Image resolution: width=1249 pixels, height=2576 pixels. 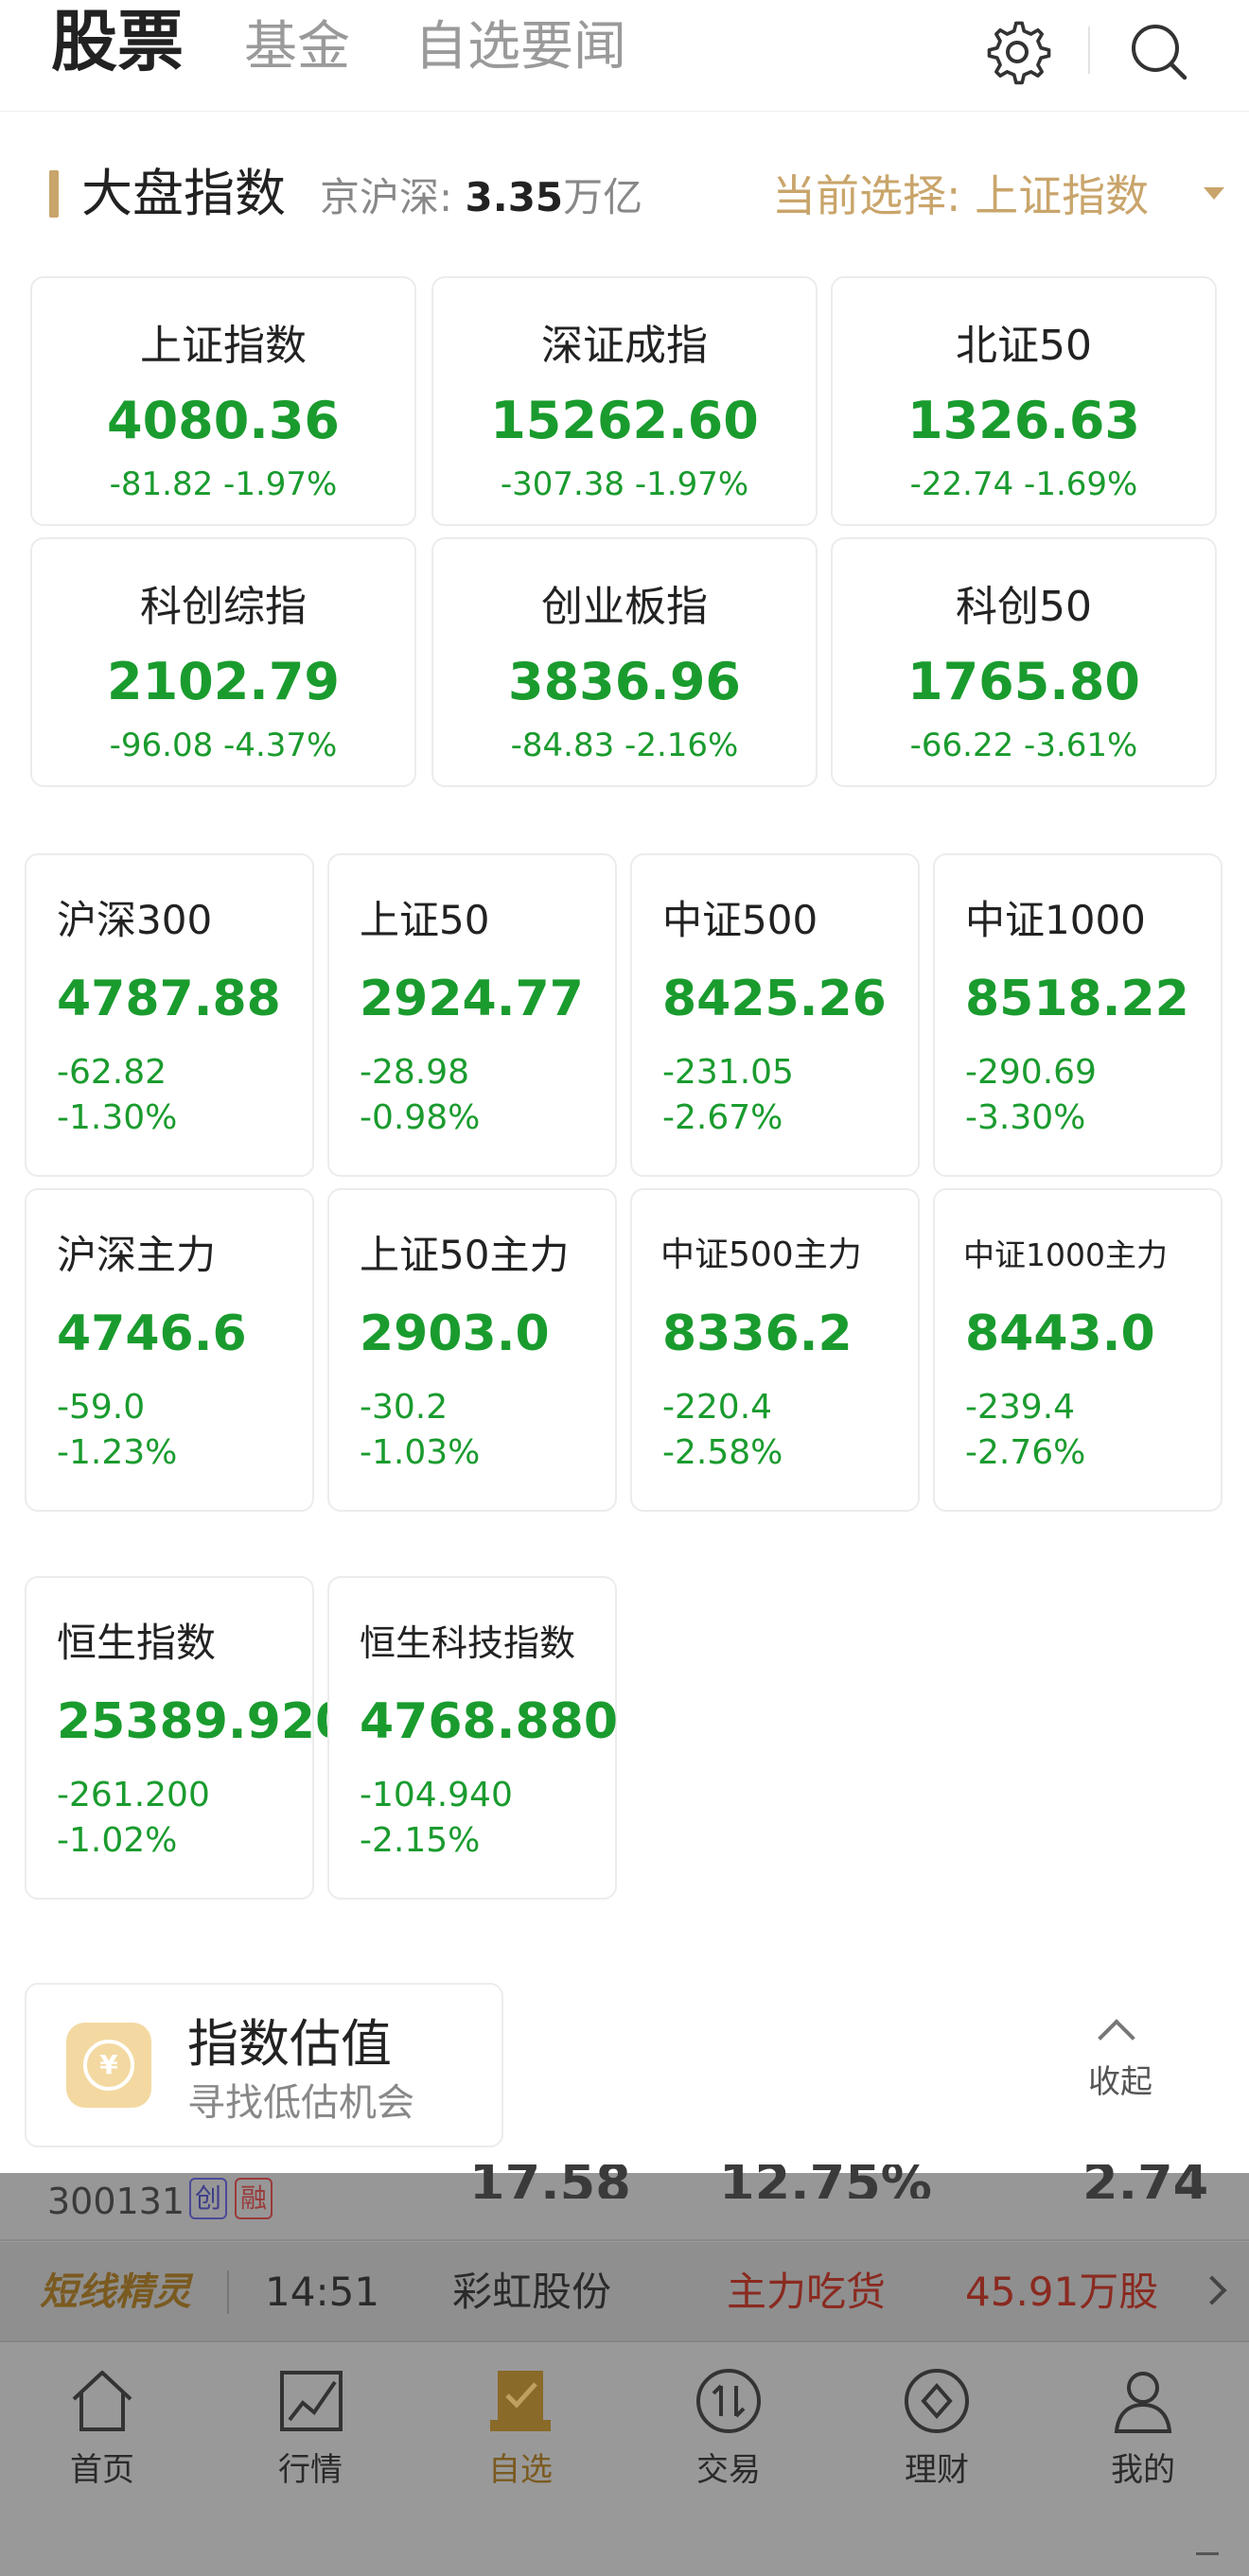 I want to click on index-change: -96.08 -4.37%, so click(x=223, y=746).